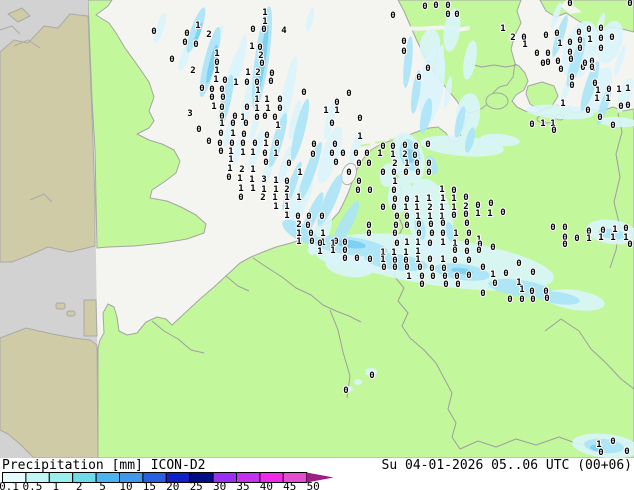  I want to click on station-value: 3, so click(189, 114).